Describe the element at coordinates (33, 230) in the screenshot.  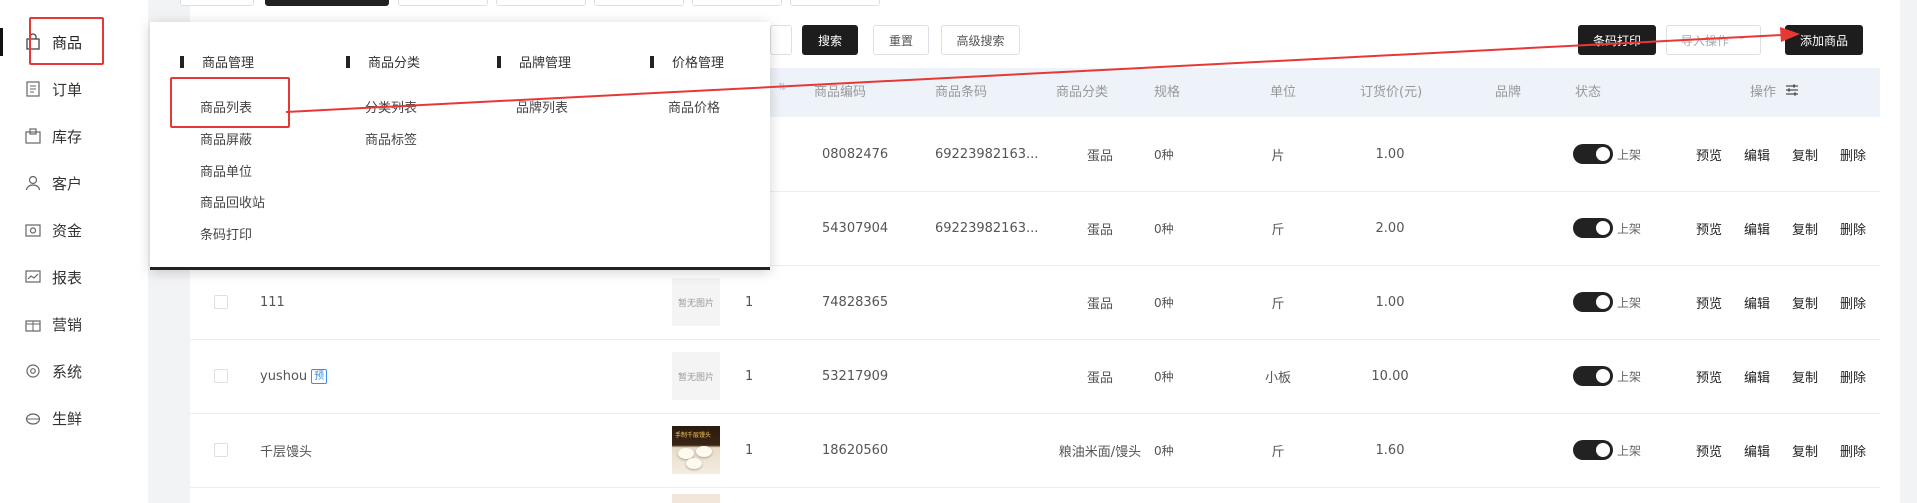
I see `funds-icon` at that location.